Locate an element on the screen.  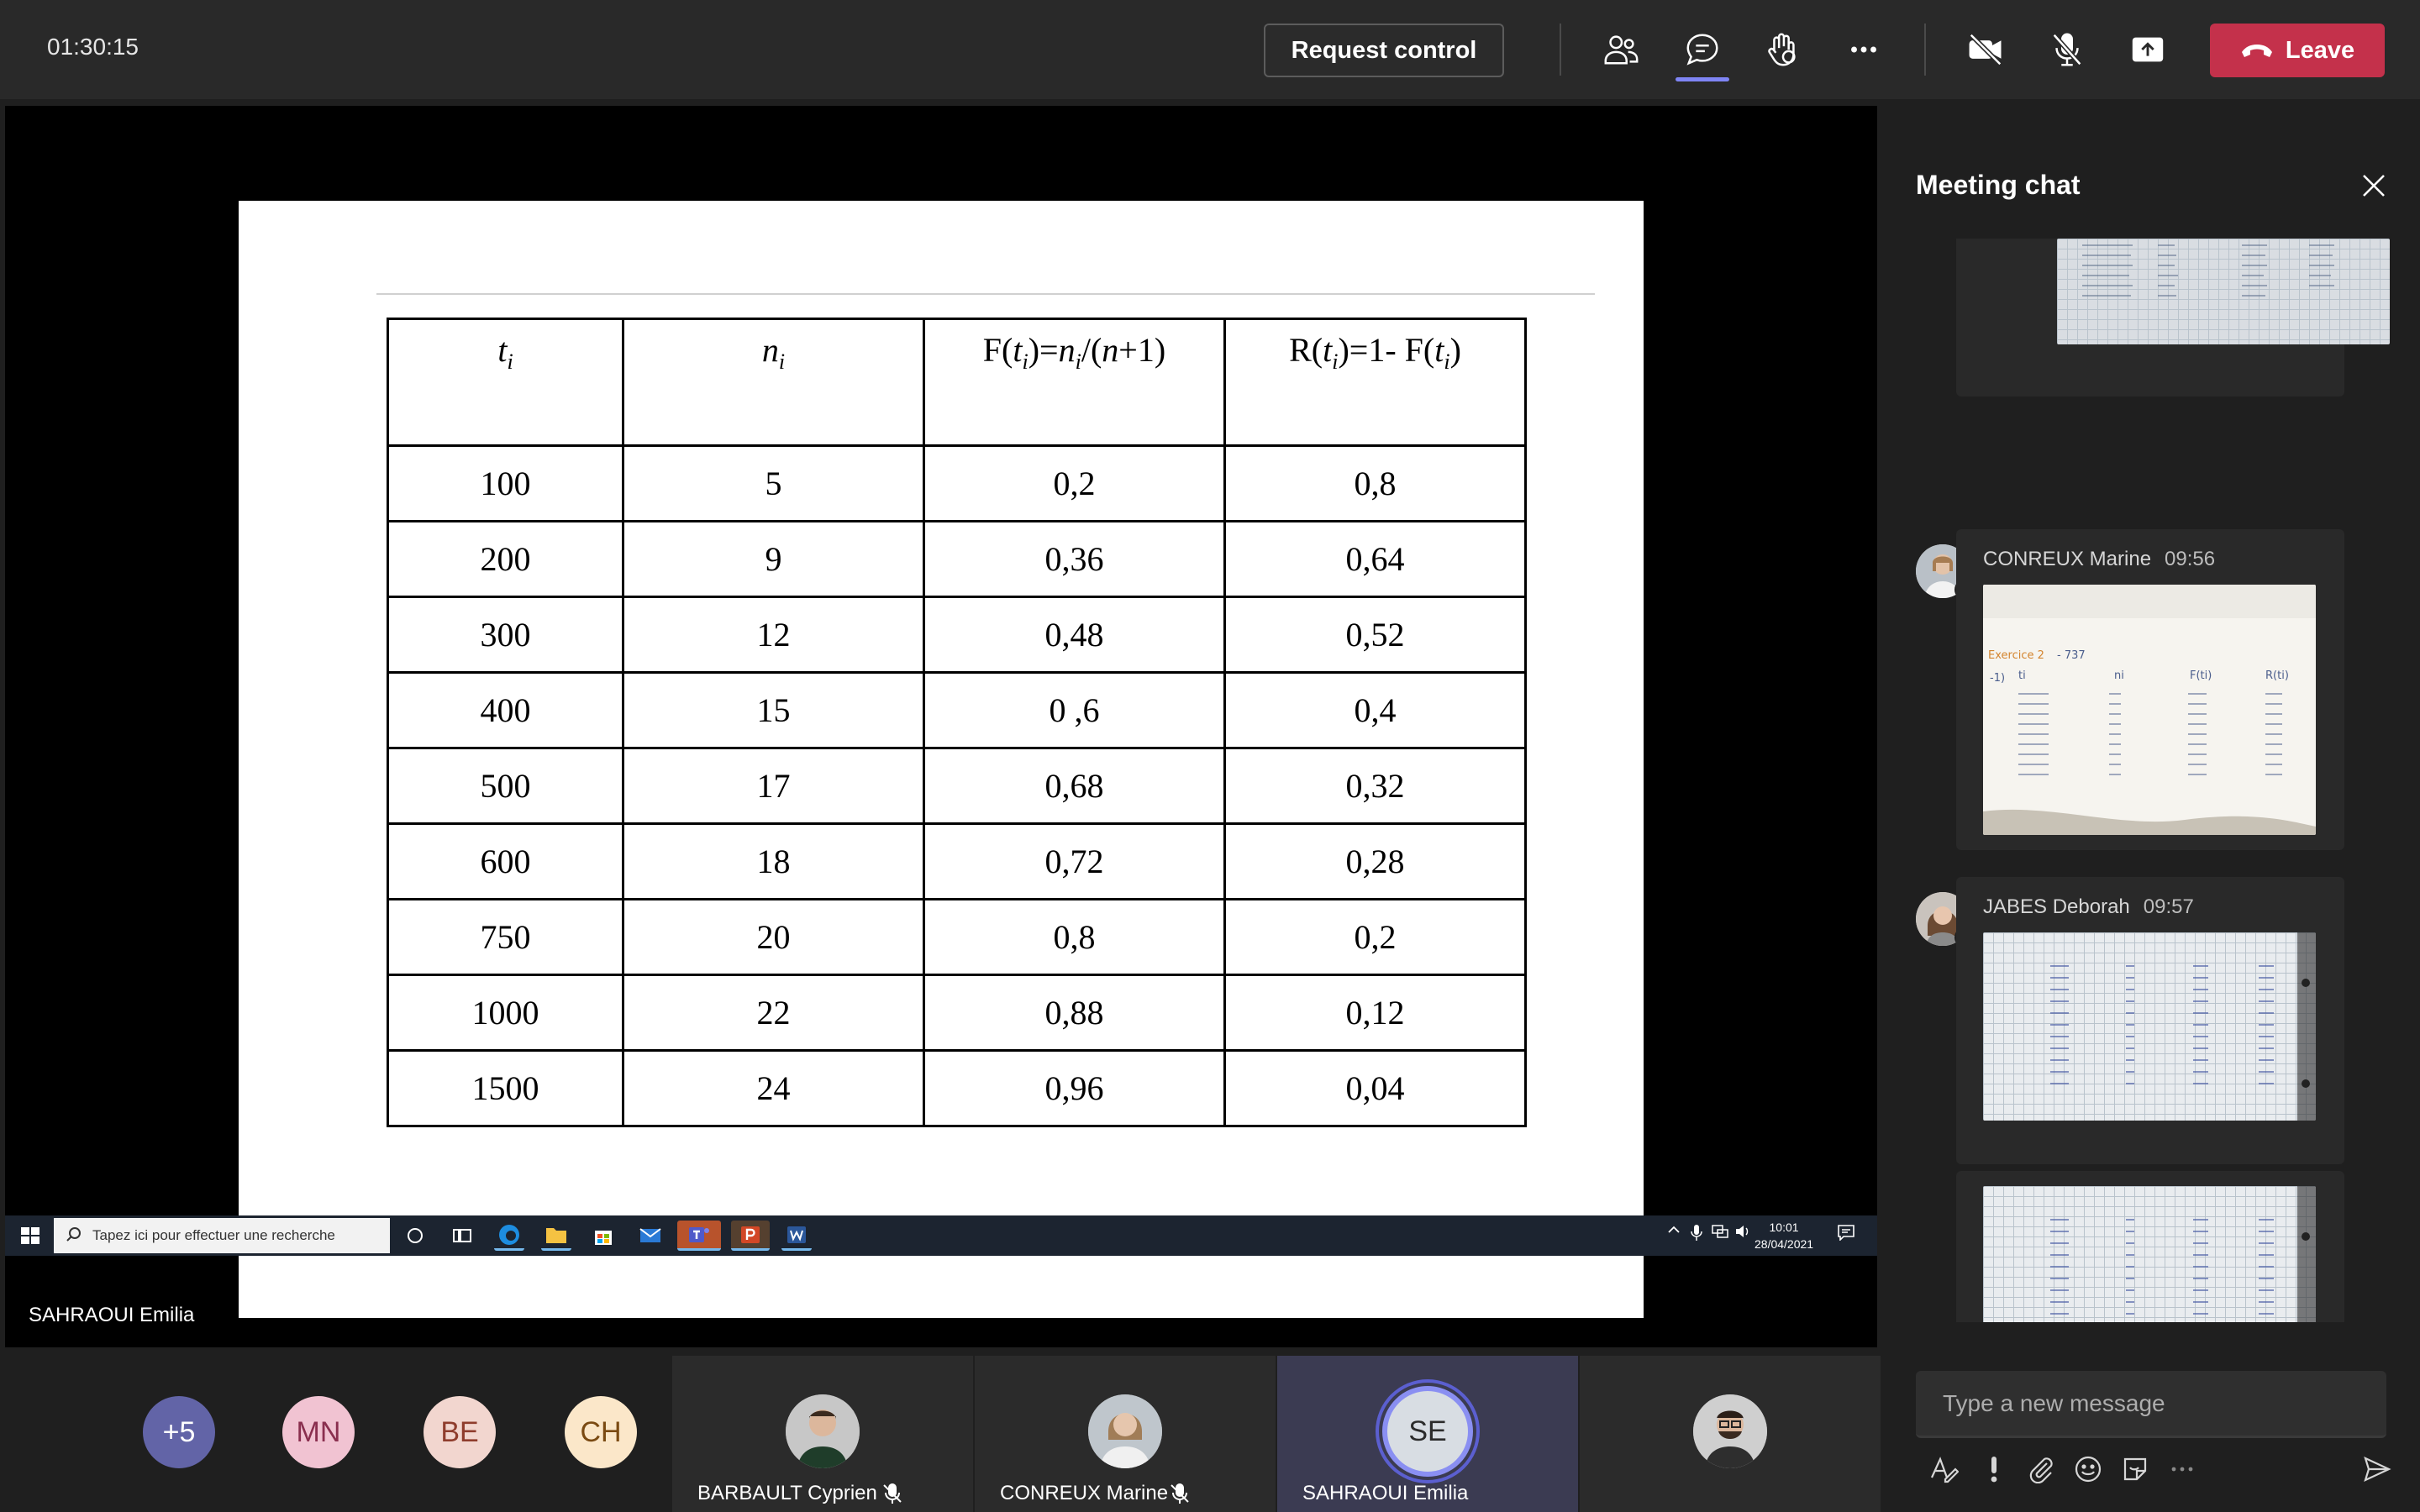
svg-text: -1) is located at coordinates (1997, 678).